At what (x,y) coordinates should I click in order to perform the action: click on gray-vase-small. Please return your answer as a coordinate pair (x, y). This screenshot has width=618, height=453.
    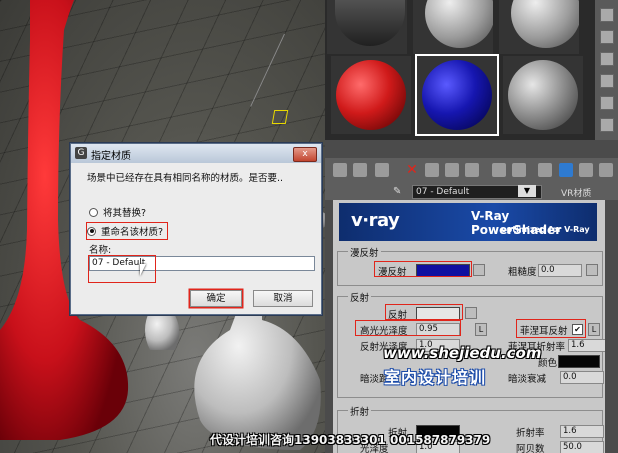
    Looking at the image, I should click on (162, 330).